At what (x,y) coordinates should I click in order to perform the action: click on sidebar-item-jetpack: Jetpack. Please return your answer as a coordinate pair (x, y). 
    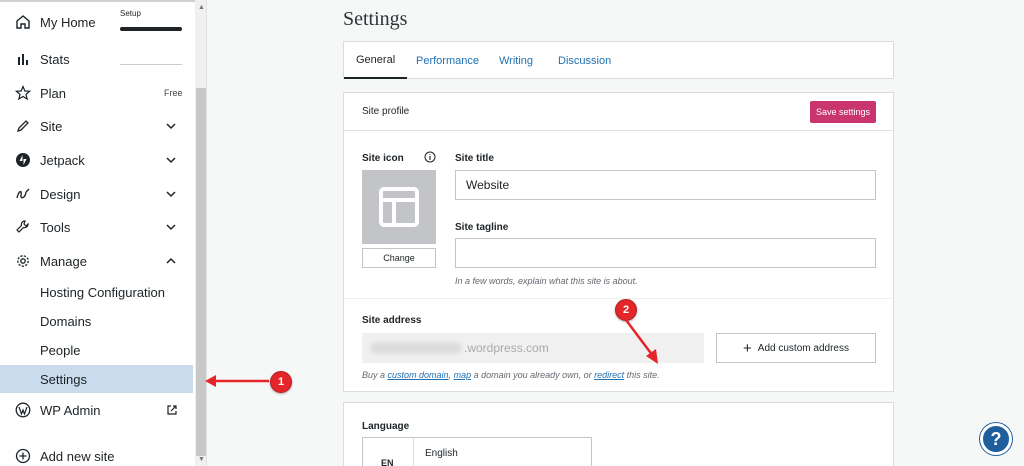
    Looking at the image, I should click on (97, 160).